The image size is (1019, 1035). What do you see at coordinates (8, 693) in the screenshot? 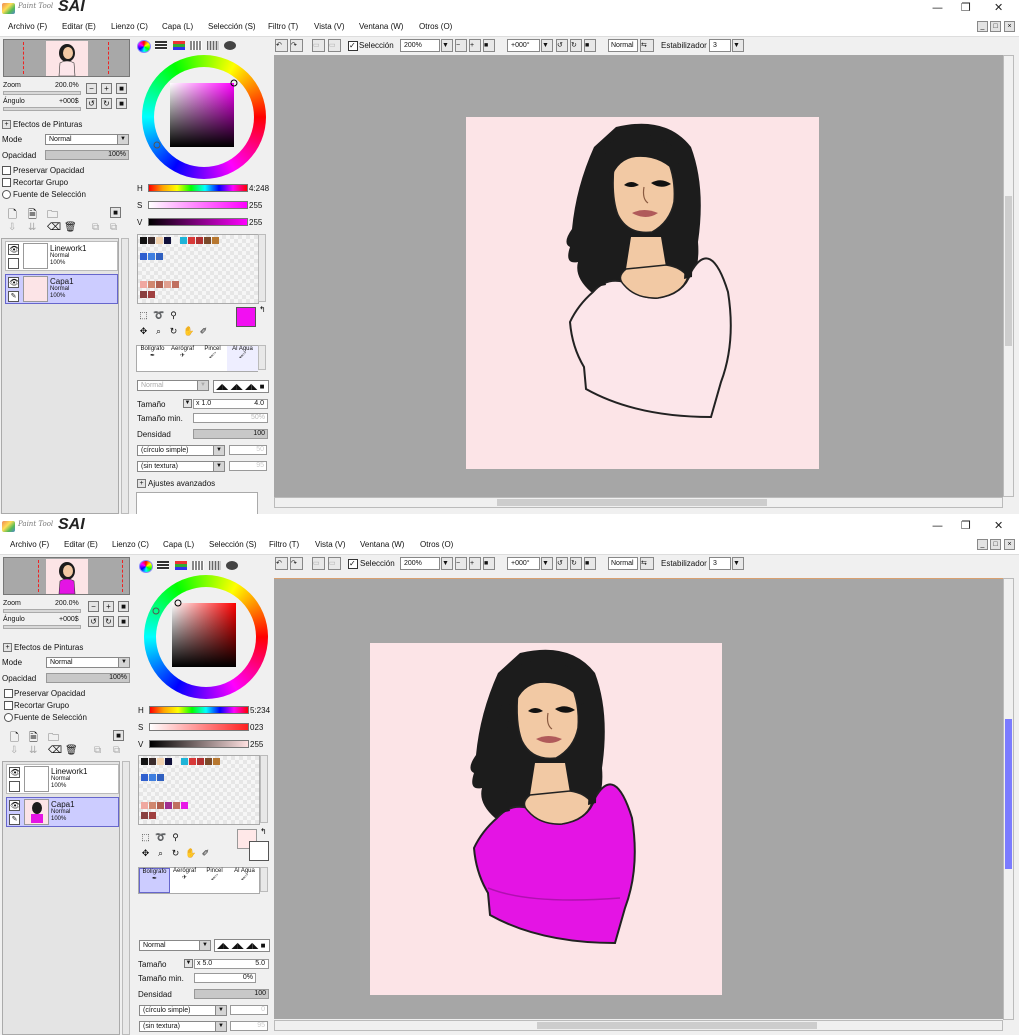
I see `preserve-opacity-checkbox` at bounding box center [8, 693].